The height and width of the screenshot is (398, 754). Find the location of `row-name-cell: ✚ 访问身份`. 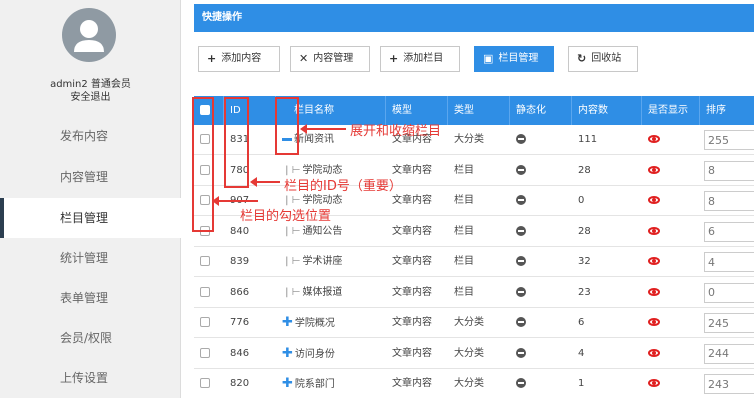

row-name-cell: ✚ 访问身份 is located at coordinates (331, 354).